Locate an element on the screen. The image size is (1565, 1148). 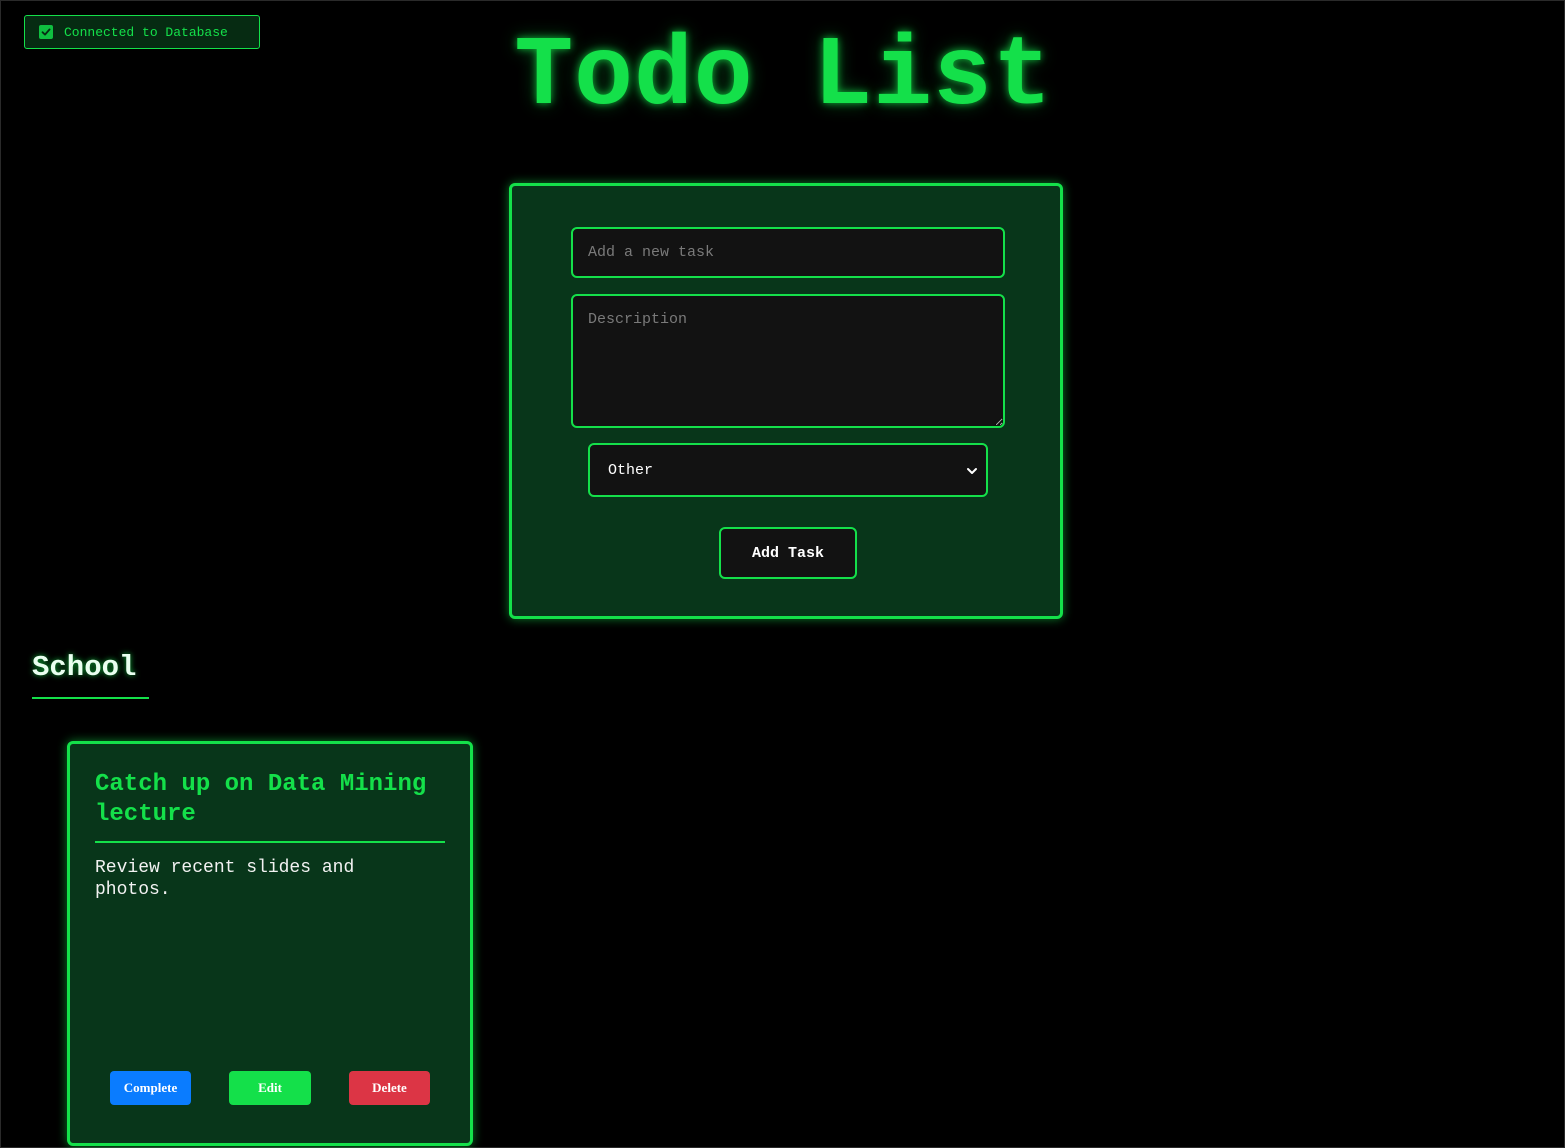
section-heading-school: School is located at coordinates (90, 674).